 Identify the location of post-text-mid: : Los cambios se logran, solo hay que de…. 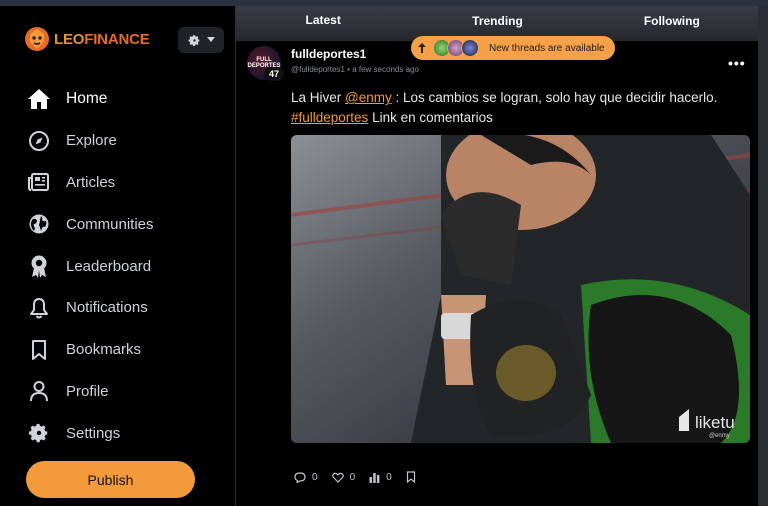
(554, 97).